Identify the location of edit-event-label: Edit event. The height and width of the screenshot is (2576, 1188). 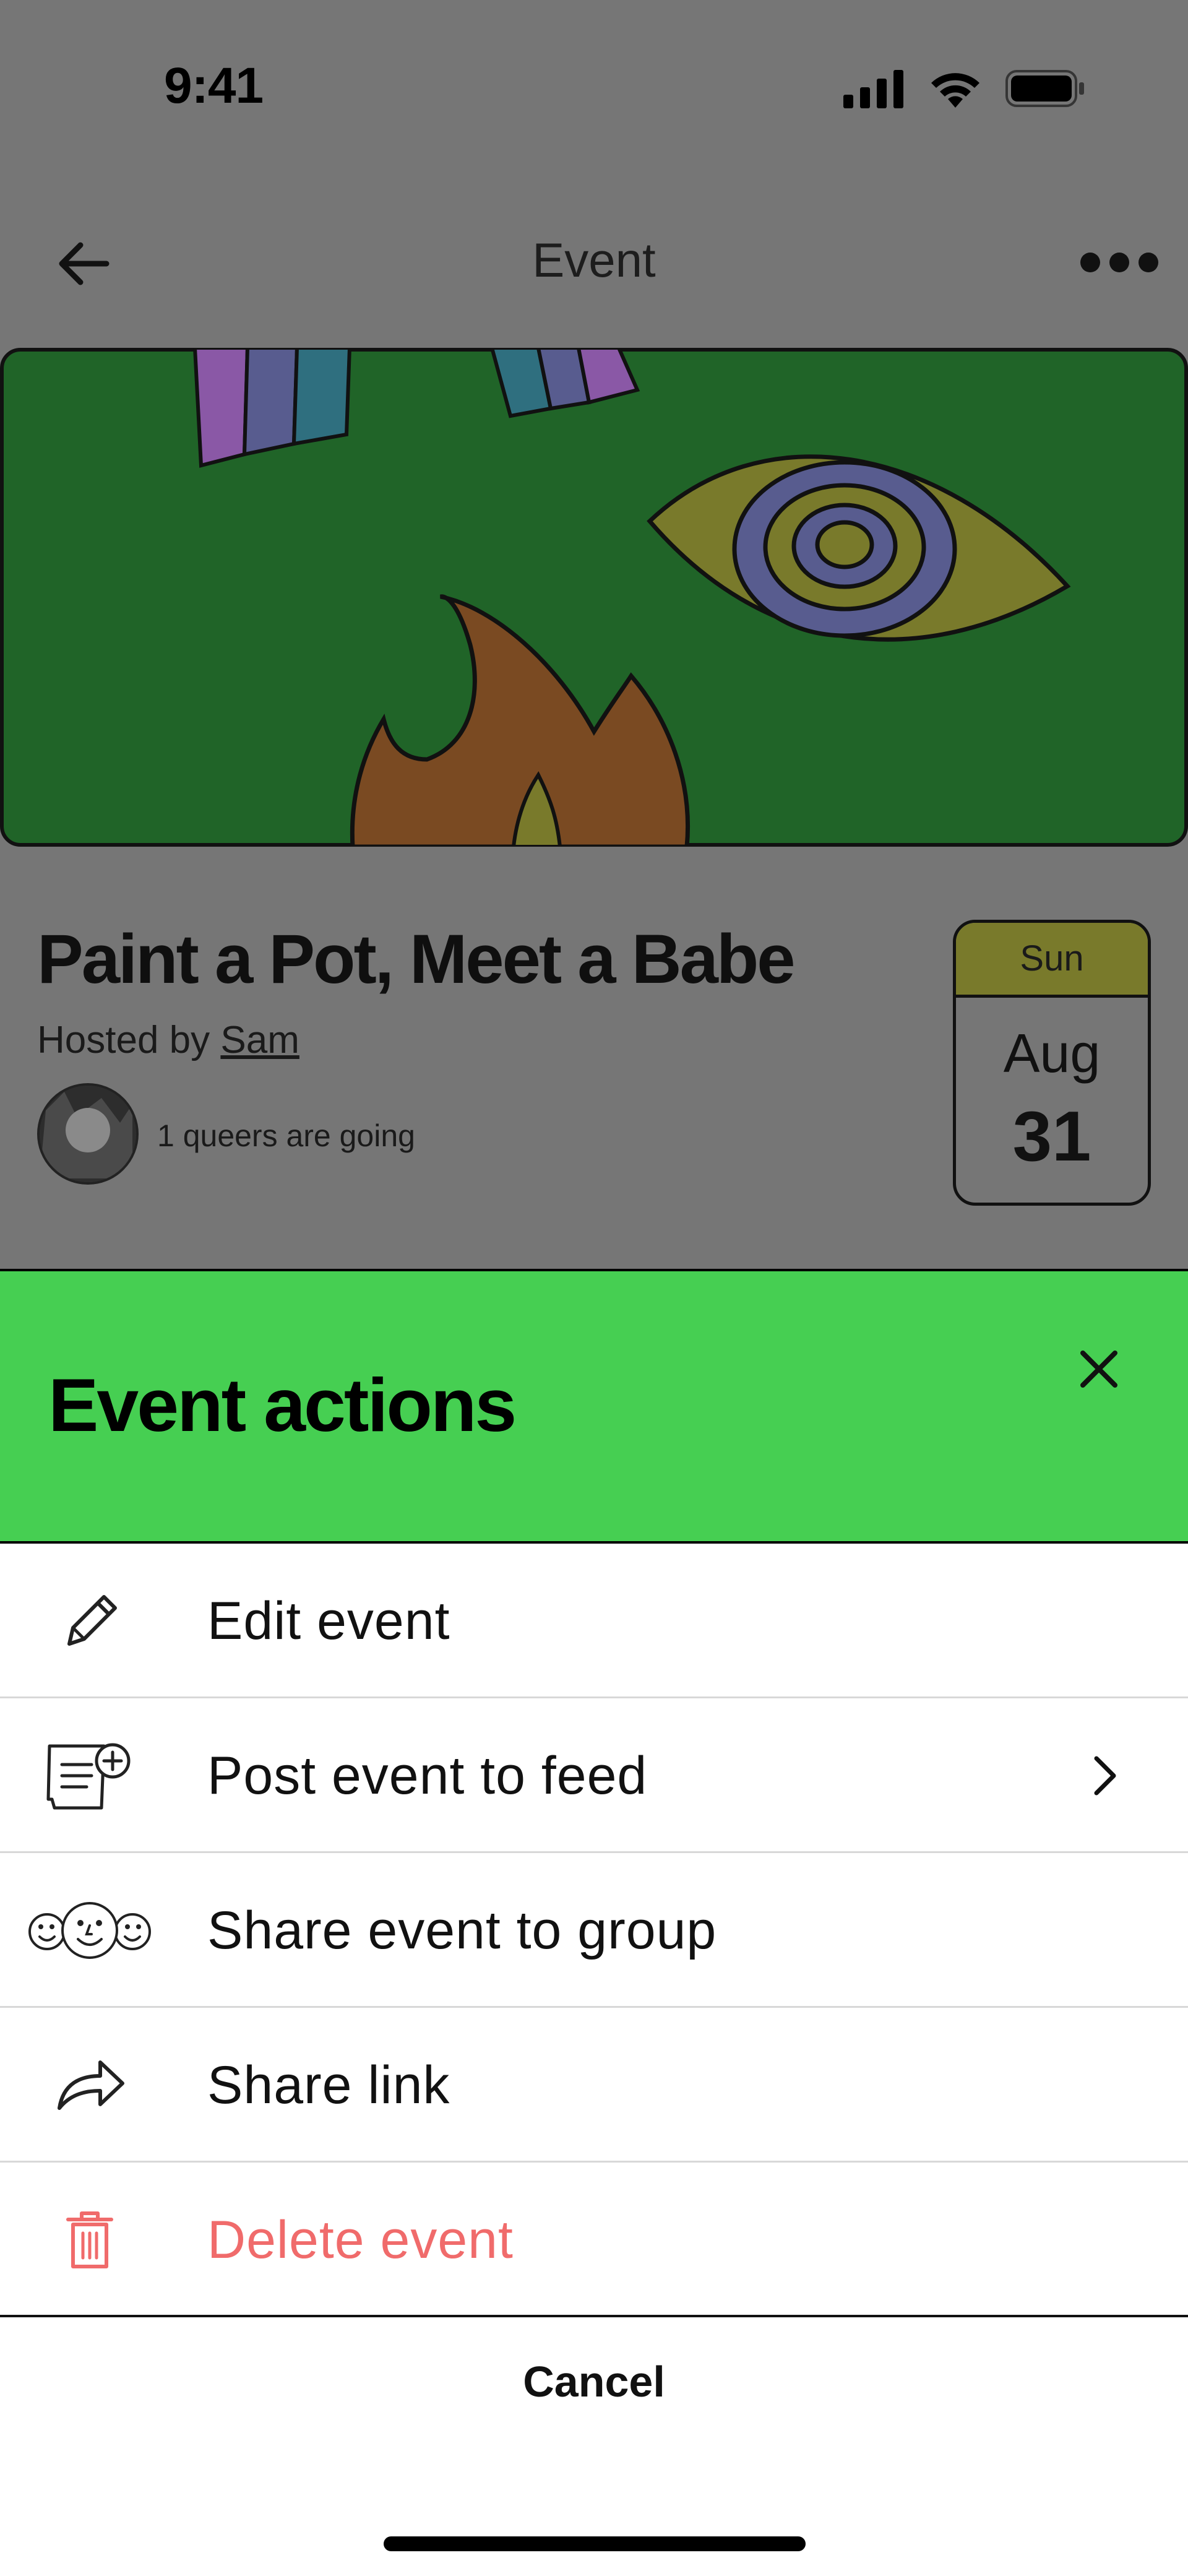
(328, 1621).